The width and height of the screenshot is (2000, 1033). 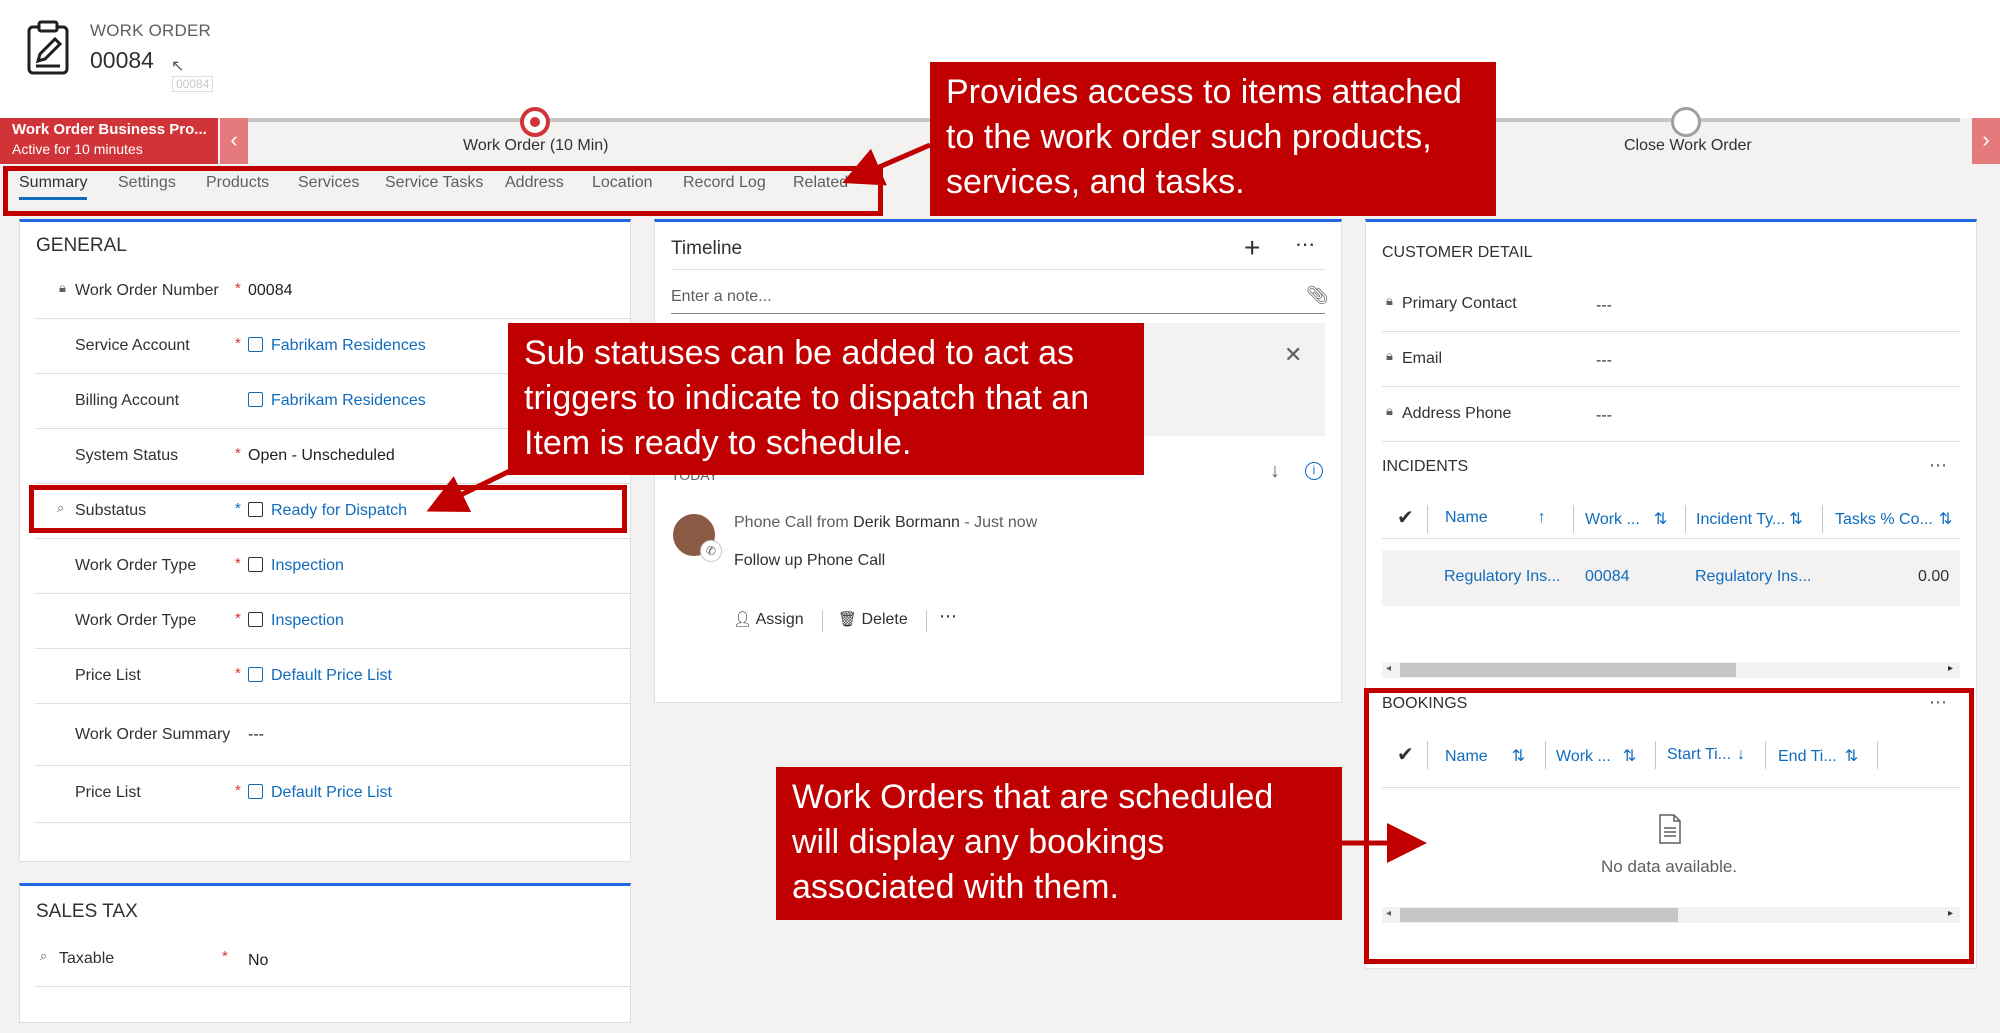 I want to click on assign-icon: 👤︎, so click(x=743, y=619).